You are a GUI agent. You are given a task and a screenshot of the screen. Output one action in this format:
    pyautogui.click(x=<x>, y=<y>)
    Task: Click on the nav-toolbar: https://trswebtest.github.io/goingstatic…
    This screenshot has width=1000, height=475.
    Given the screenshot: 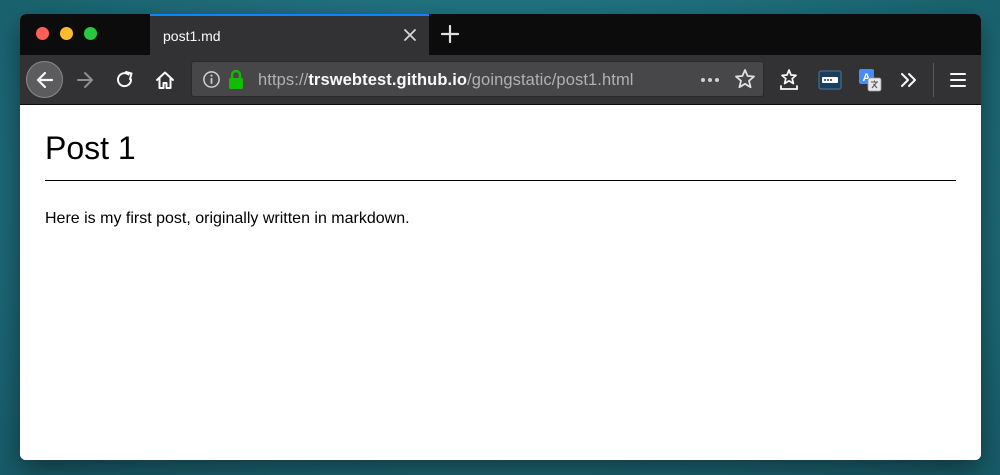 What is the action you would take?
    pyautogui.click(x=500, y=80)
    